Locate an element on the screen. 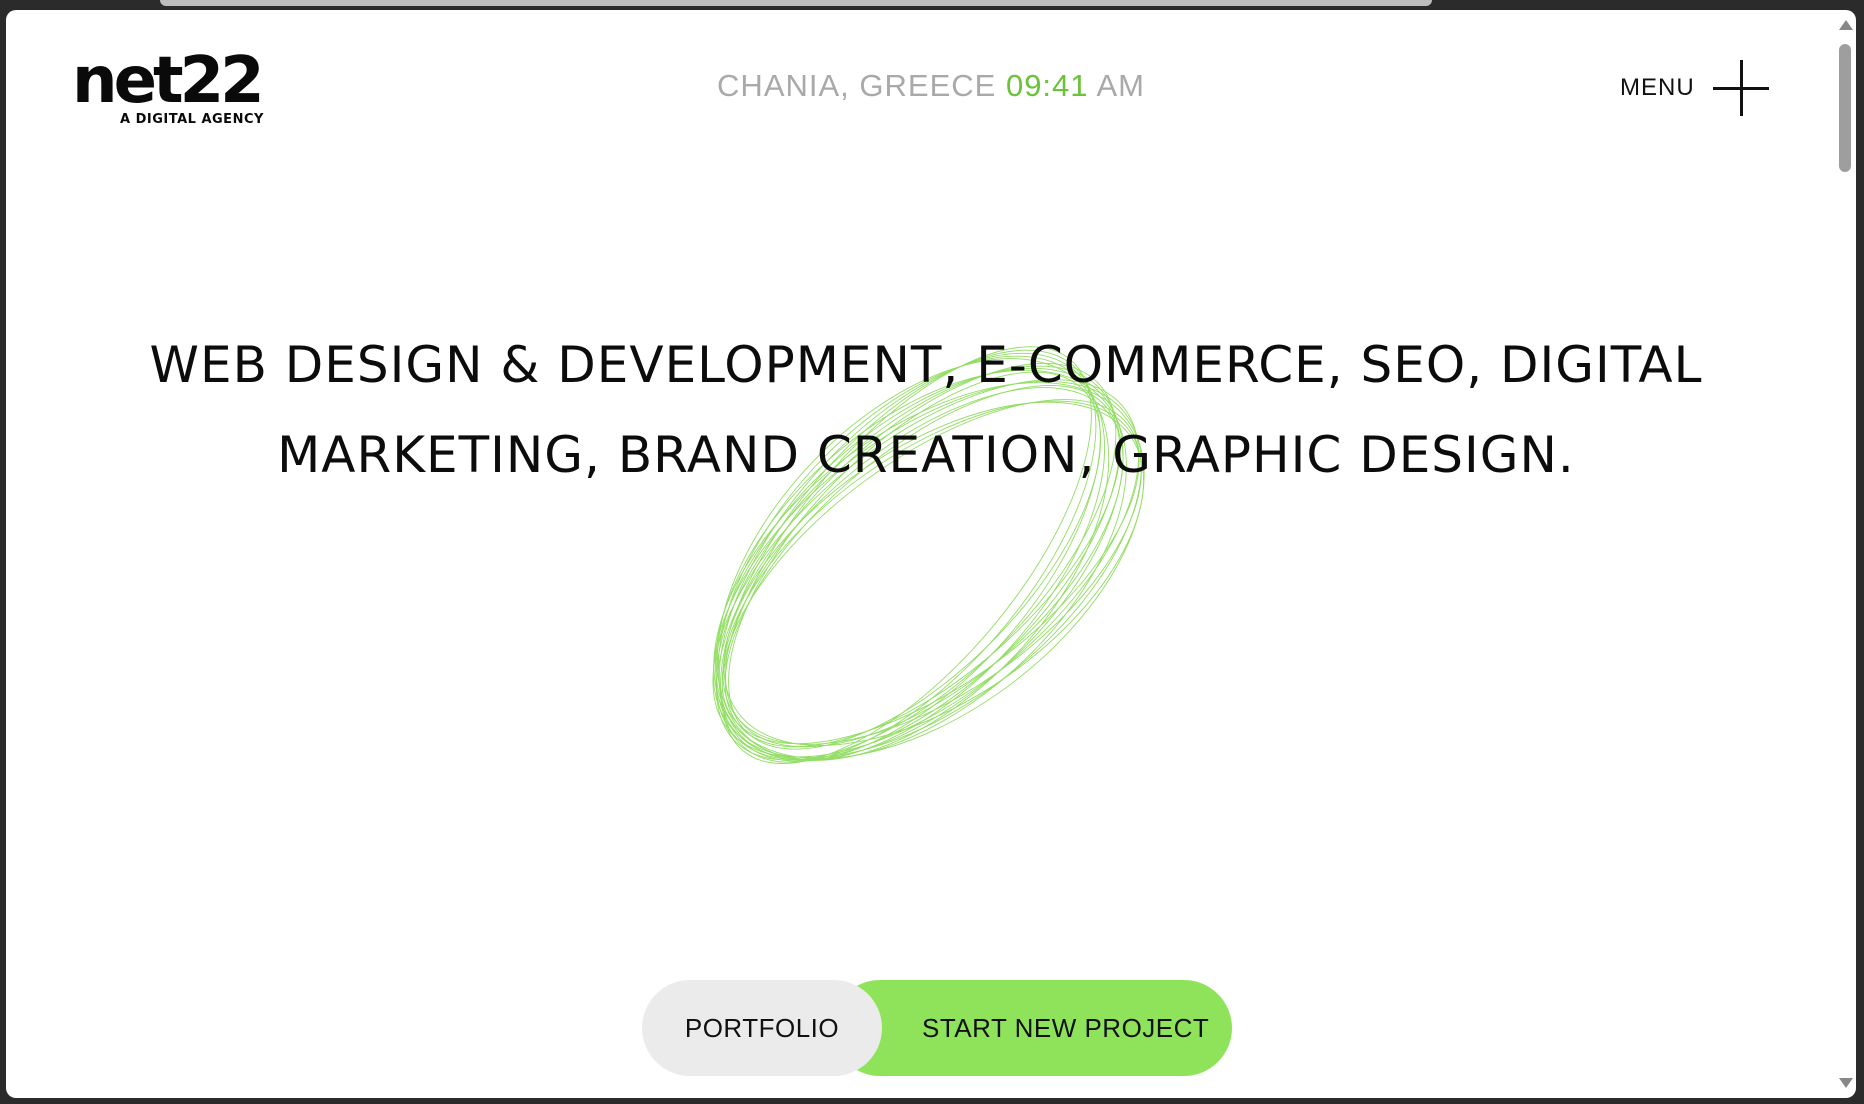 The height and width of the screenshot is (1104, 1864). cta-group: START NEW PROJECT PORTFOLIO is located at coordinates (937, 1028).